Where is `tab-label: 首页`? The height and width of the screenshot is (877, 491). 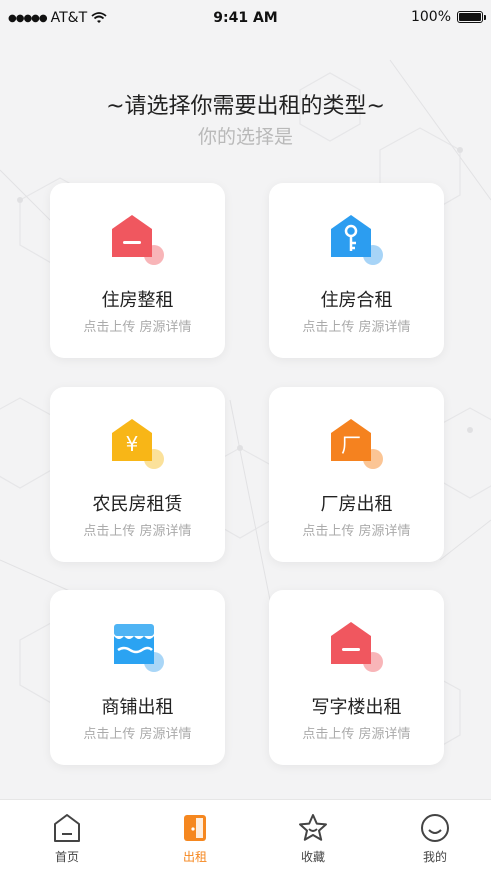 tab-label: 首页 is located at coordinates (66, 857).